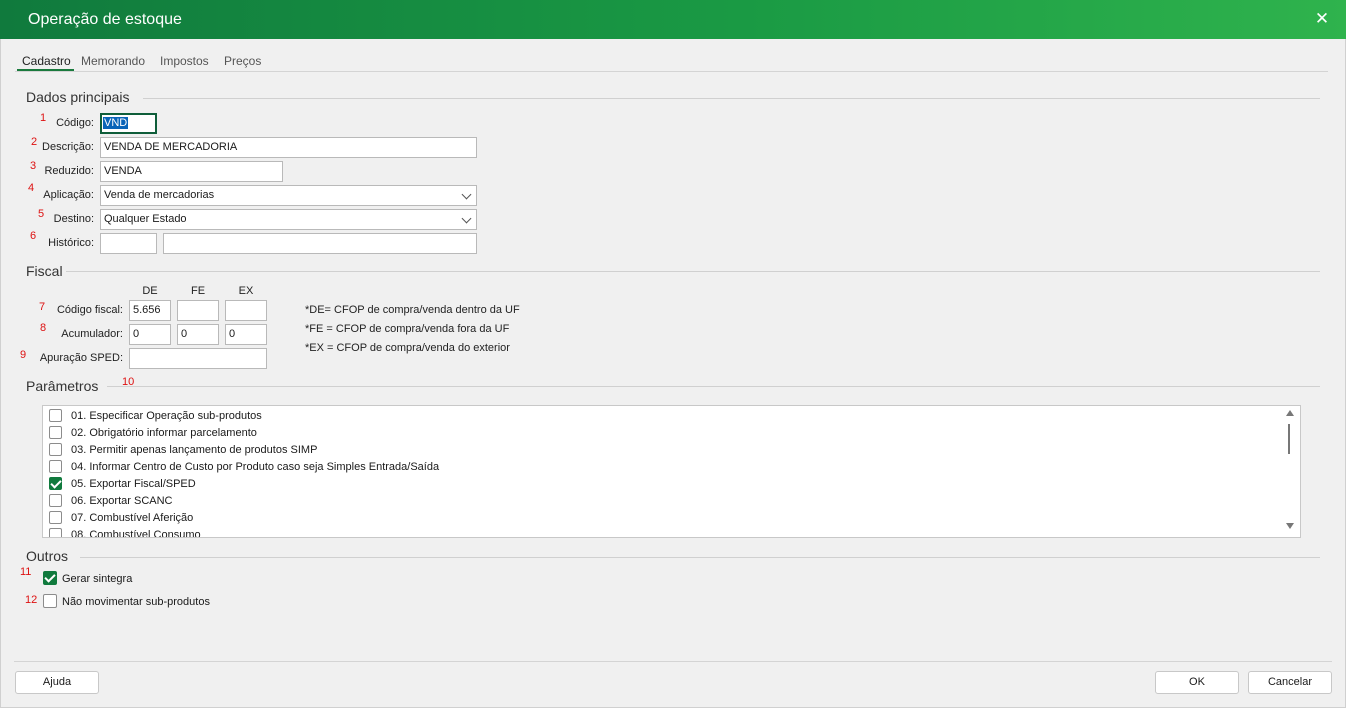  I want to click on list-scrollbar, so click(1291, 471).